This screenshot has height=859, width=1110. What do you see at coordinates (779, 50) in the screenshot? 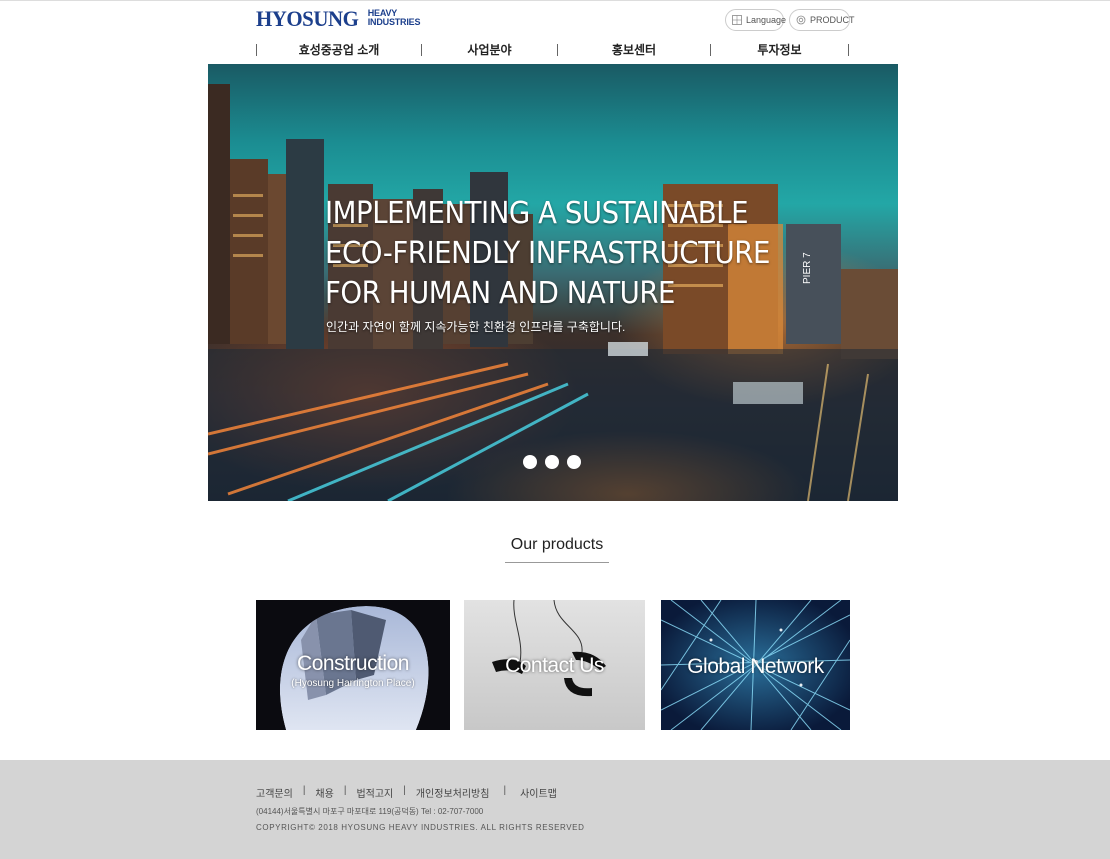
I see `nav-item-investor: 투자정보` at bounding box center [779, 50].